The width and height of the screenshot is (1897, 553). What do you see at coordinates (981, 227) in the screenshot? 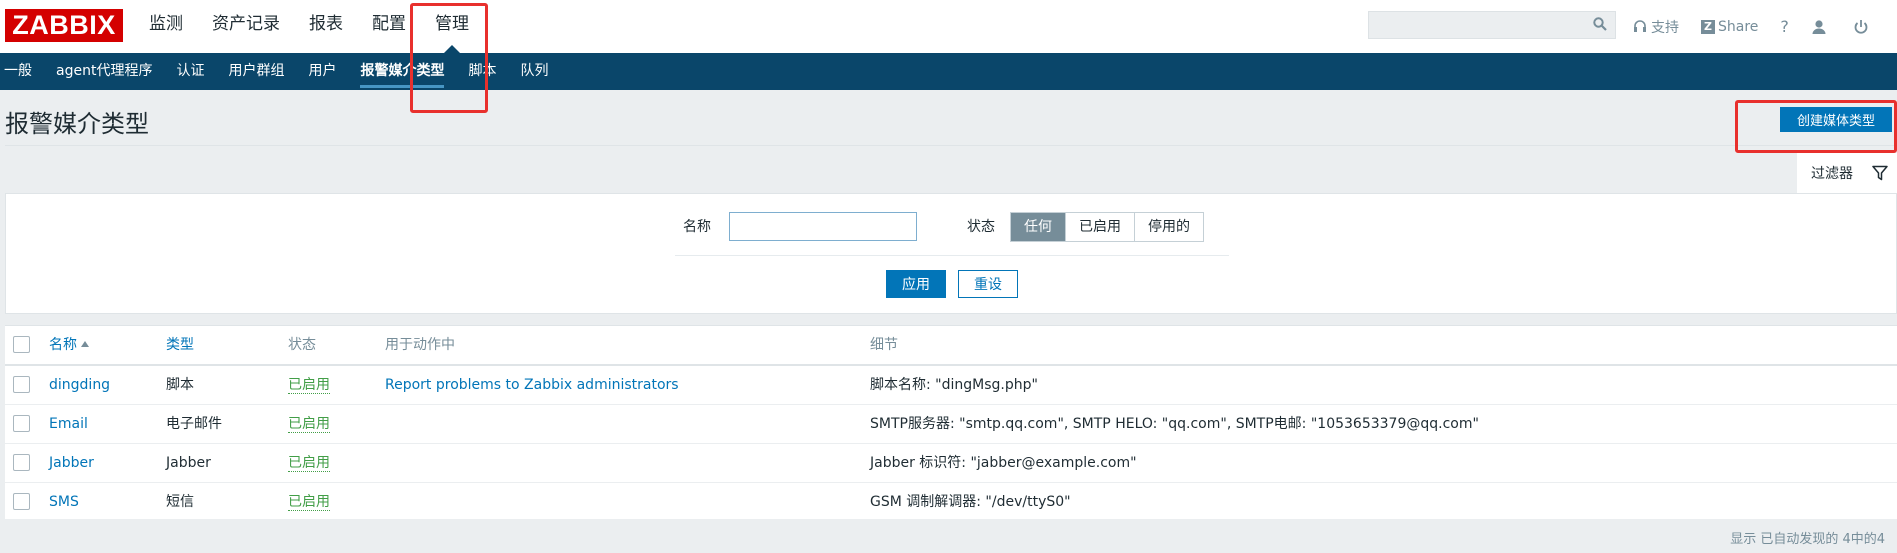
I see `filter-status-label: 状态` at bounding box center [981, 227].